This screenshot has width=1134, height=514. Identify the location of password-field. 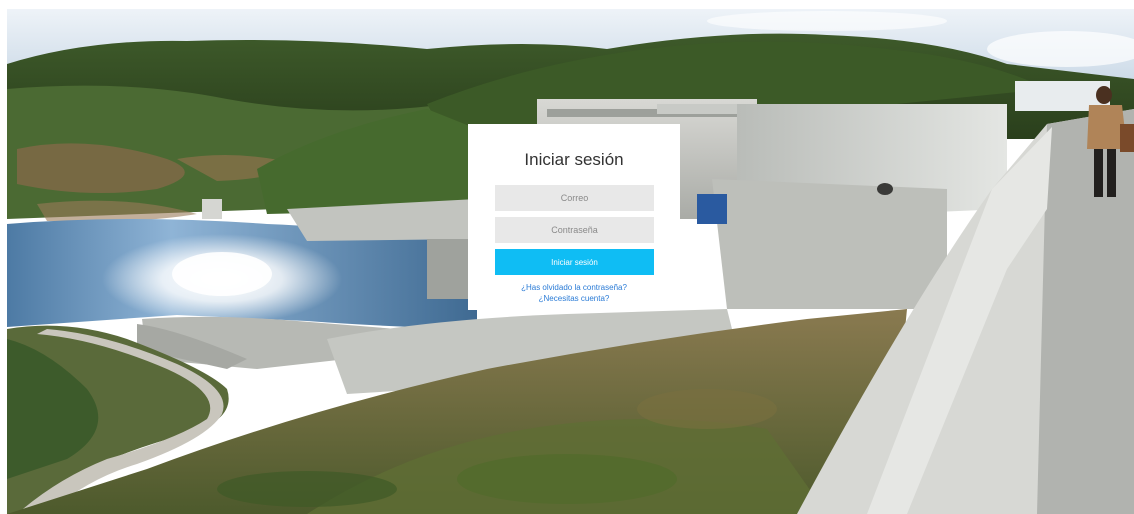
(574, 230).